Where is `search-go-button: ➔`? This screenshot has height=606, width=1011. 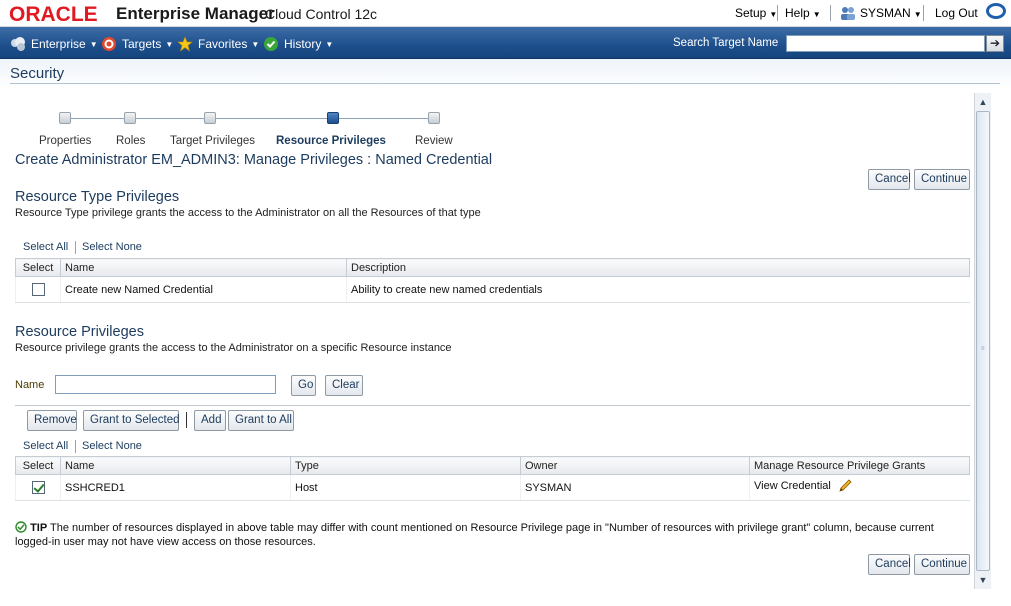 search-go-button: ➔ is located at coordinates (995, 43).